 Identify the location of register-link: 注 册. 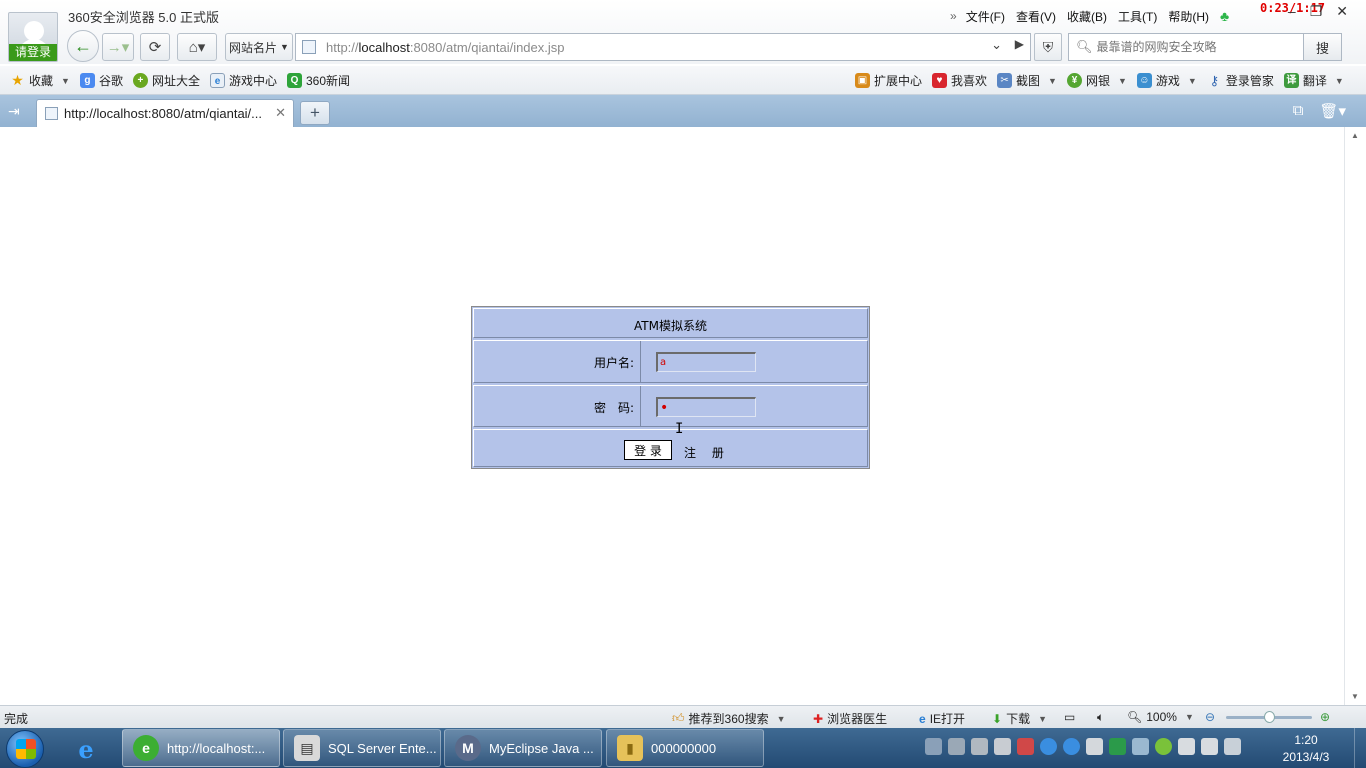
(707, 452).